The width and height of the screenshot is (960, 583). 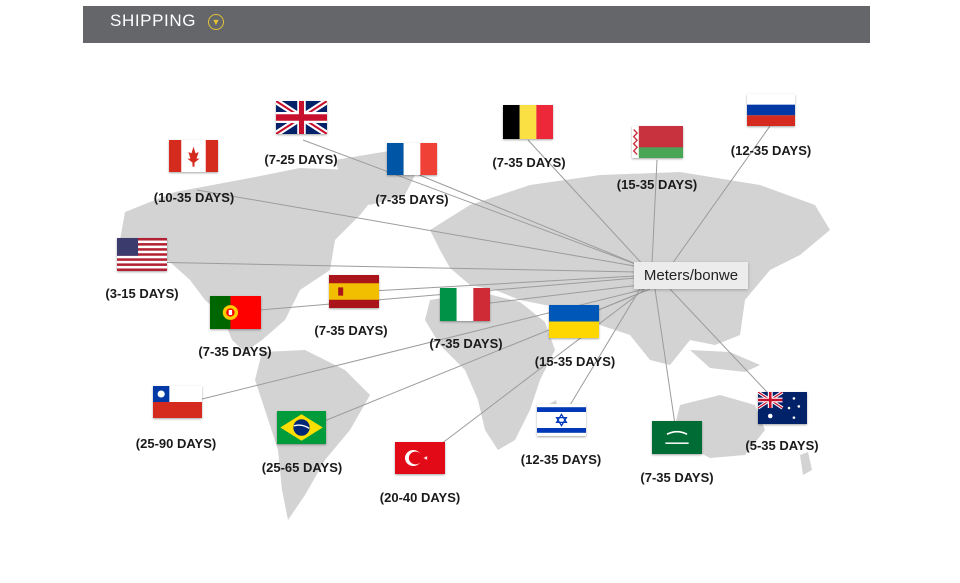 What do you see at coordinates (420, 458) in the screenshot?
I see `flag-turkey-icon` at bounding box center [420, 458].